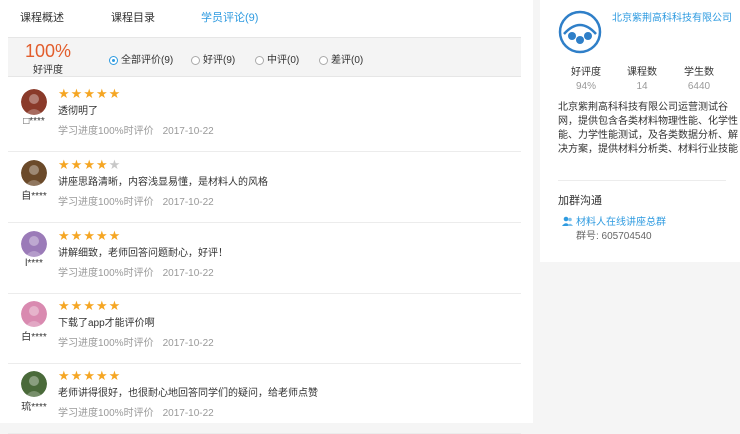 This screenshot has height=434, width=740. What do you see at coordinates (106, 323) in the screenshot?
I see `review-comment: 下载了app才能评价啊` at bounding box center [106, 323].